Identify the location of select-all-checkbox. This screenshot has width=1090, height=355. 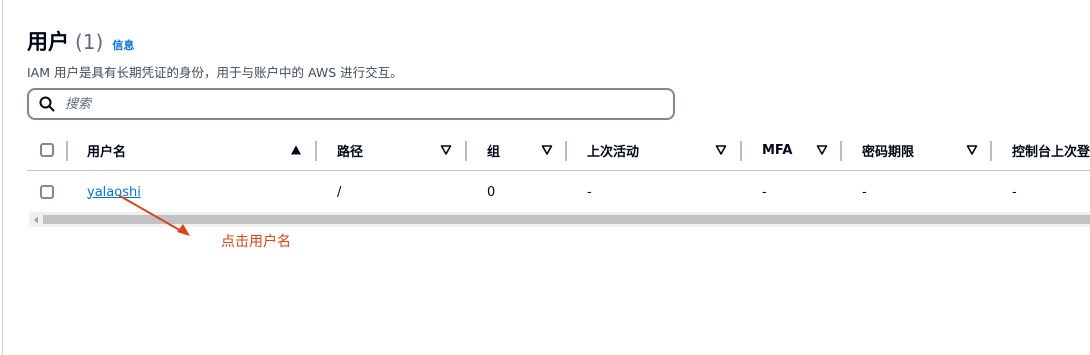
(47, 150).